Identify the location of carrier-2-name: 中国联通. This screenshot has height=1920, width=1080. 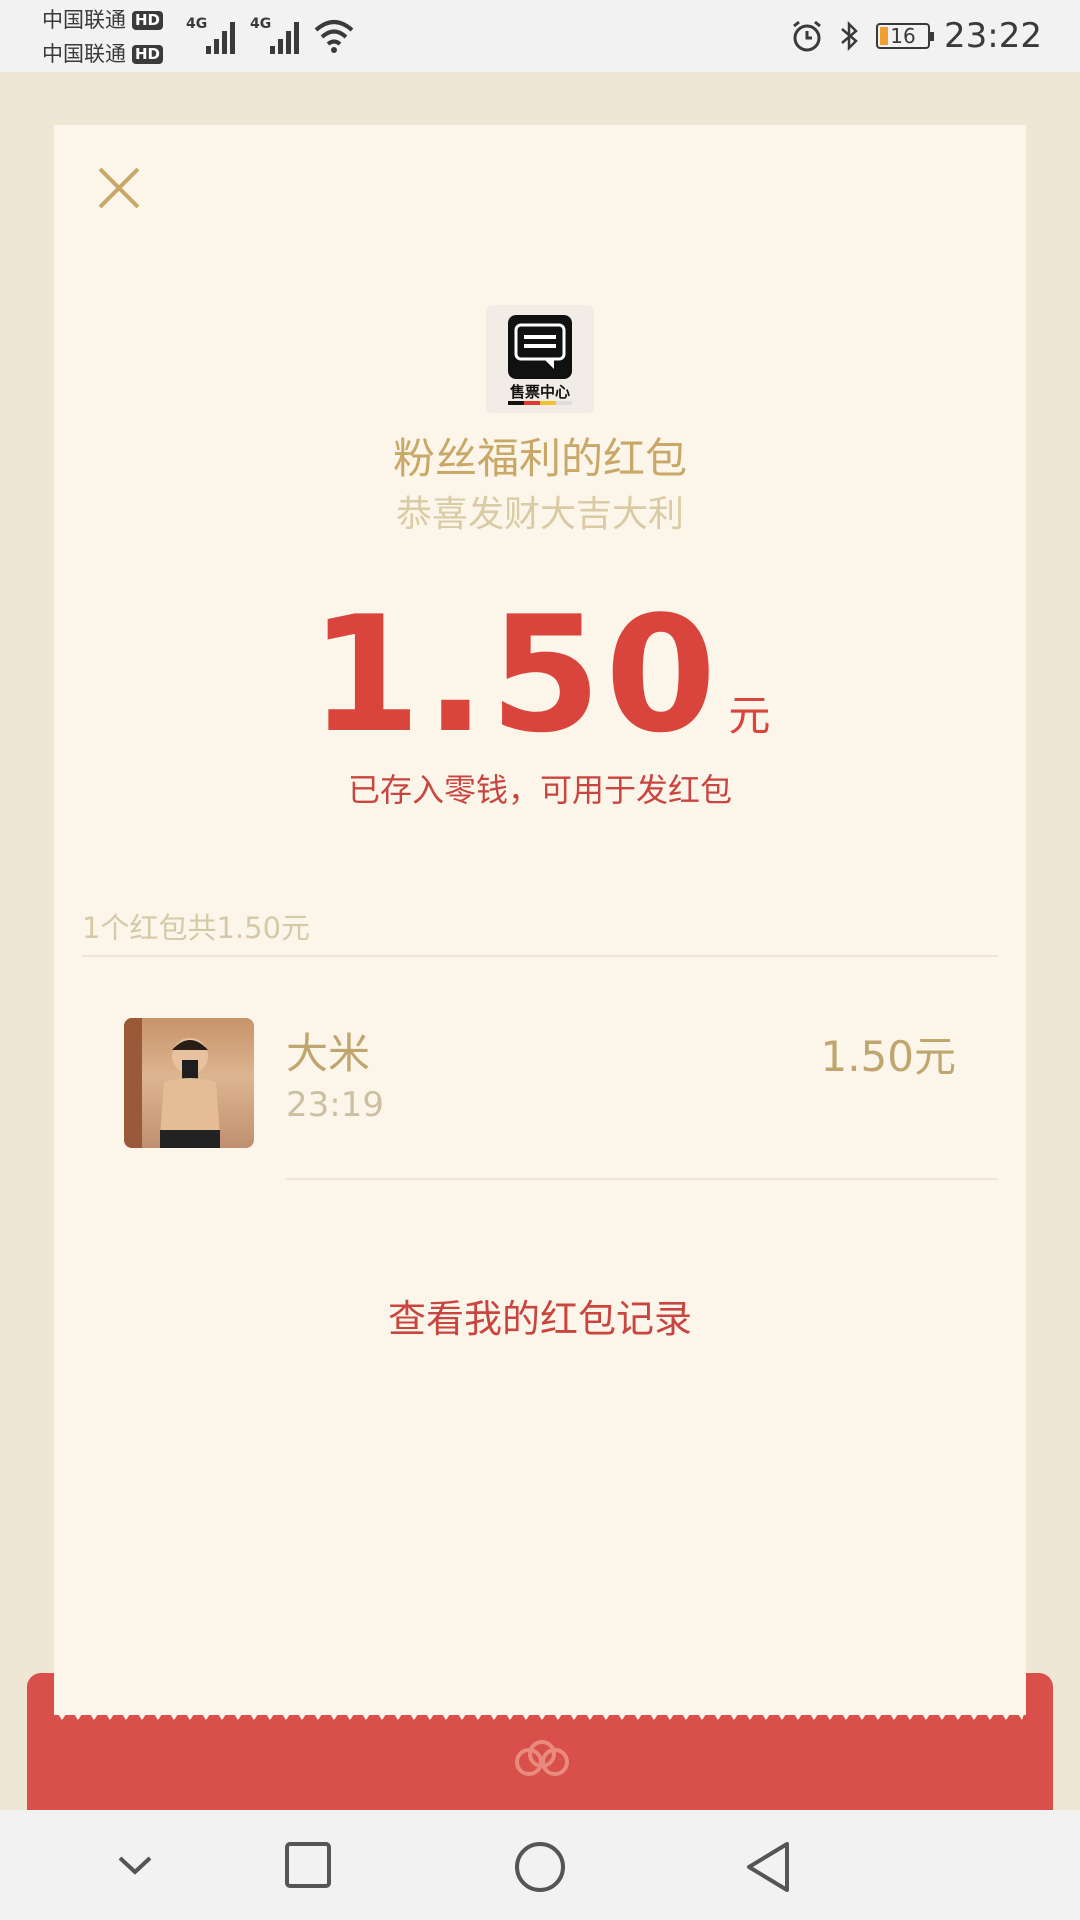
(84, 54).